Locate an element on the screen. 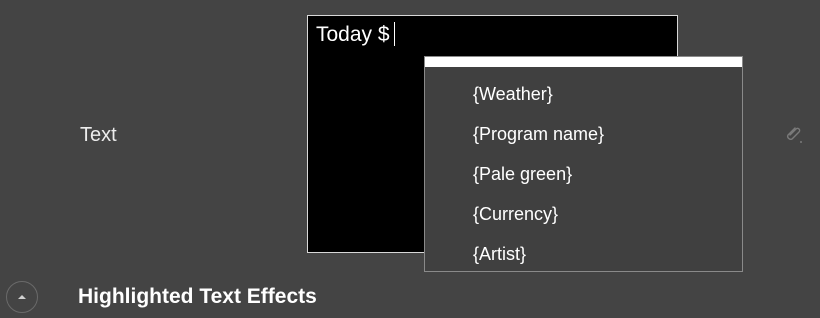  paperclip-icon-graphic is located at coordinates (794, 135).